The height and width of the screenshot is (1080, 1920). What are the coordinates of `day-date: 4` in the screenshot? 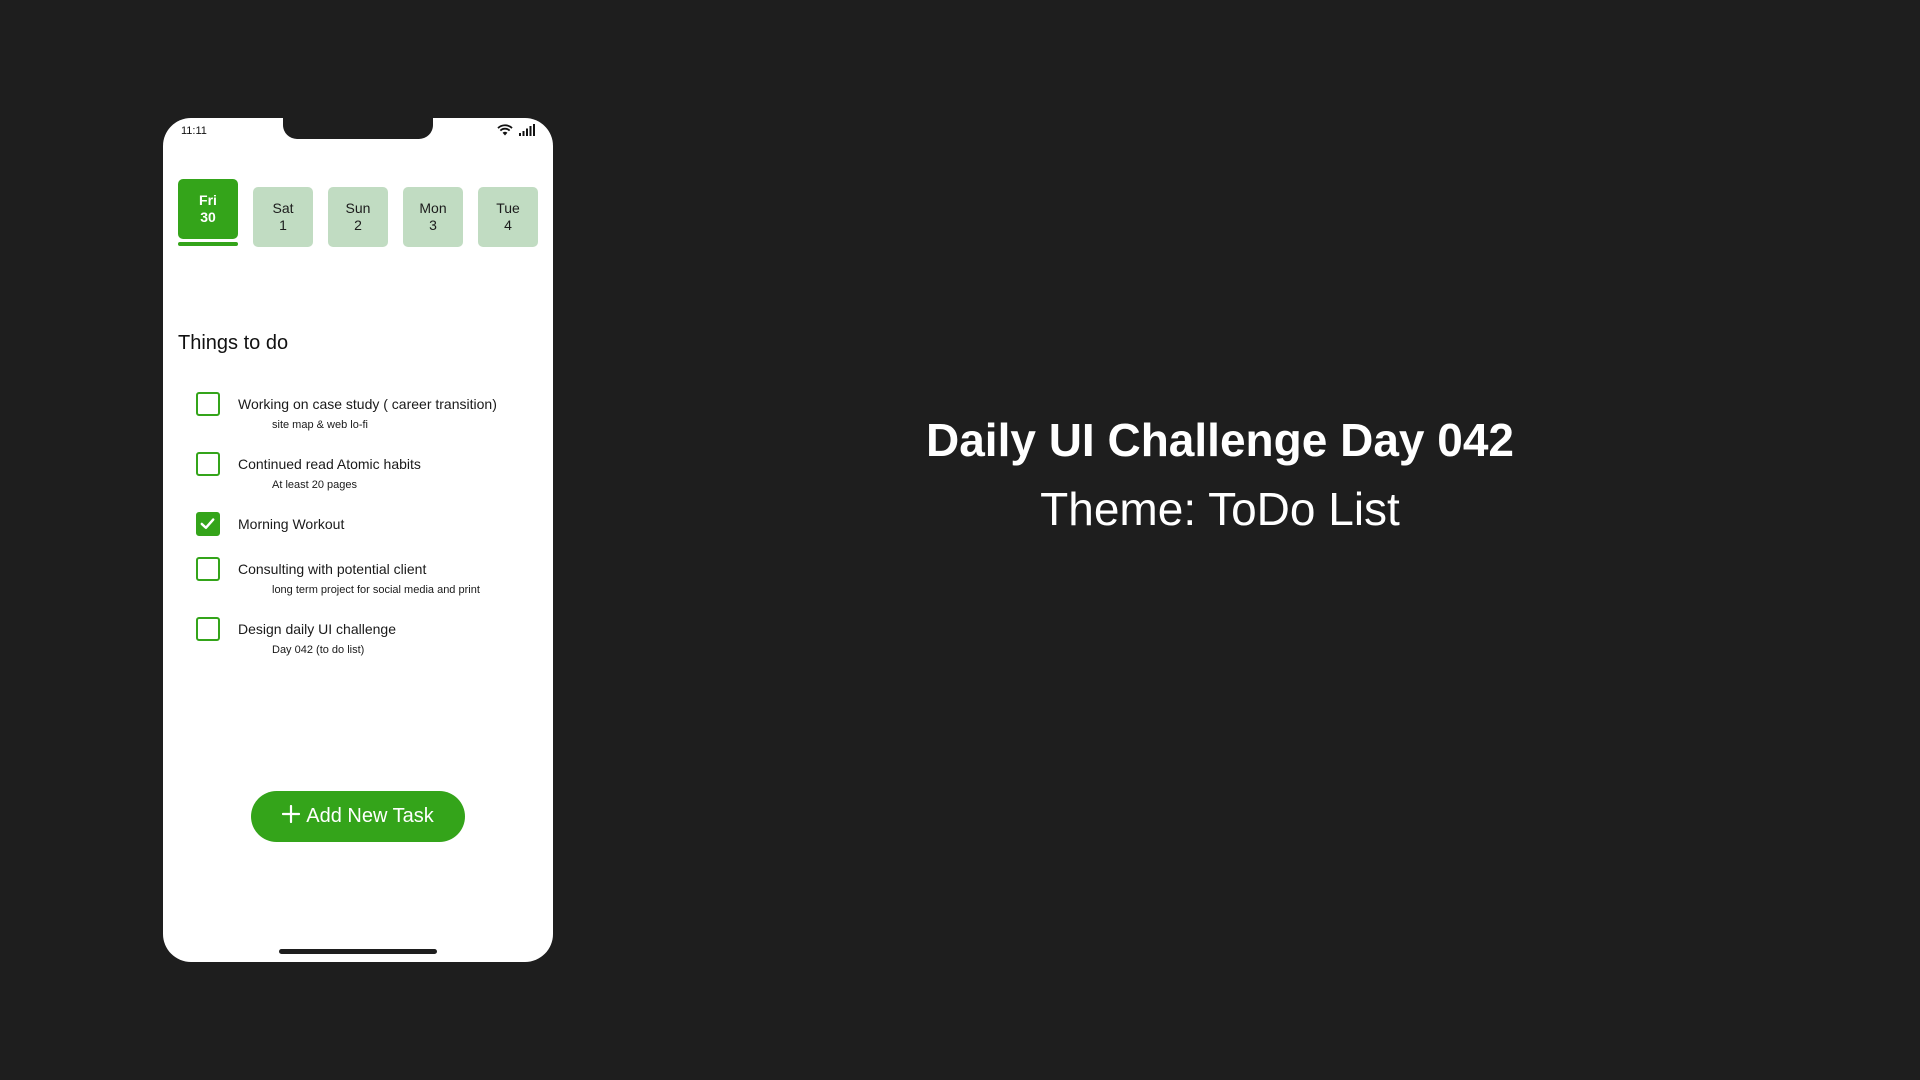 It's located at (508, 225).